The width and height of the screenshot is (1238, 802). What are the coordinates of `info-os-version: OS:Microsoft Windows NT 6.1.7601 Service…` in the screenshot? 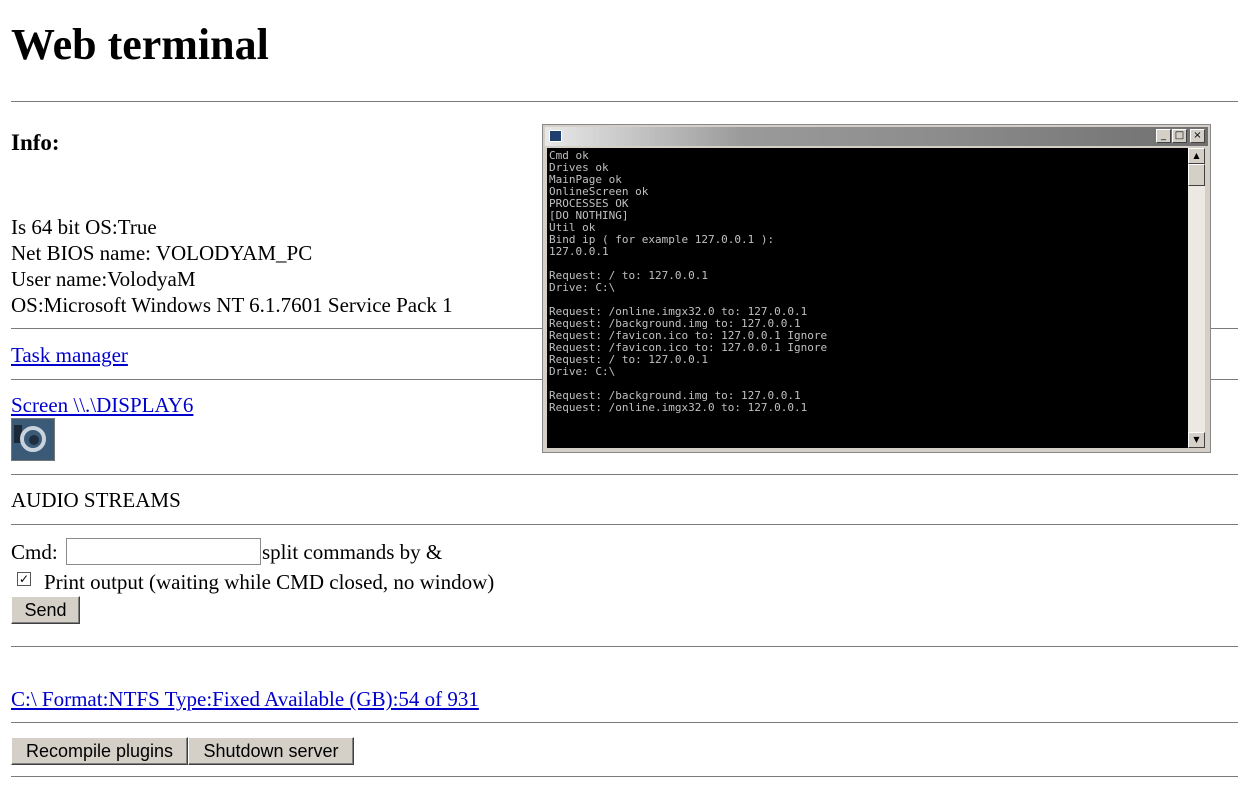 It's located at (232, 305).